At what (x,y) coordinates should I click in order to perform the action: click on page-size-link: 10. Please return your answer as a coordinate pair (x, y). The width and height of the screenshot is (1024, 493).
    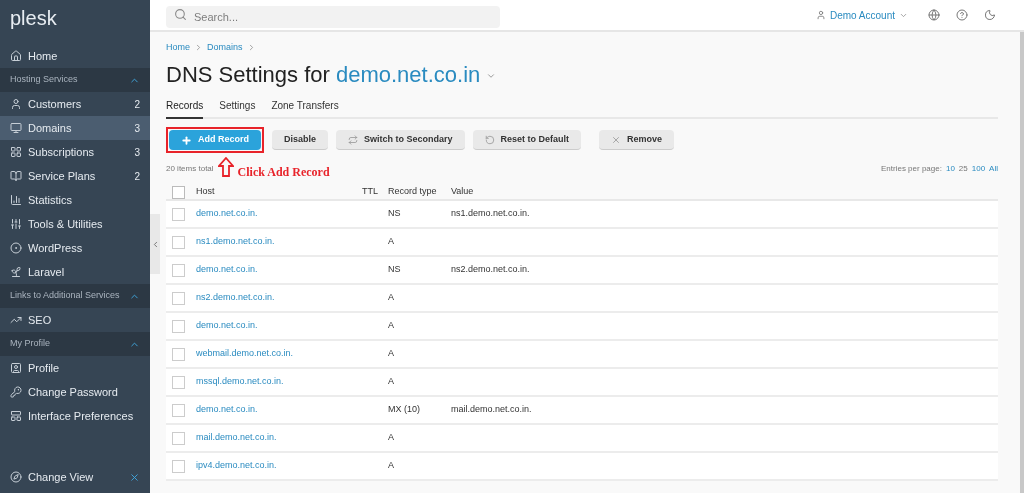
    Looking at the image, I should click on (950, 169).